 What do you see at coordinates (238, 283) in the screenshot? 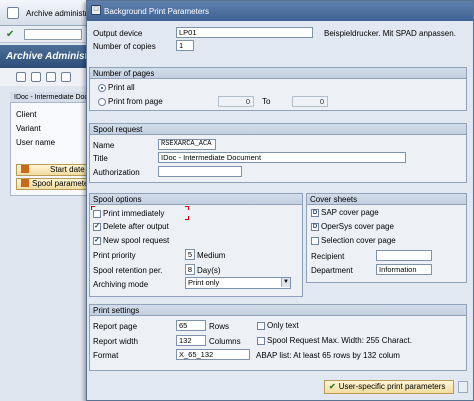
I see `archiving-mode-select: Print only` at bounding box center [238, 283].